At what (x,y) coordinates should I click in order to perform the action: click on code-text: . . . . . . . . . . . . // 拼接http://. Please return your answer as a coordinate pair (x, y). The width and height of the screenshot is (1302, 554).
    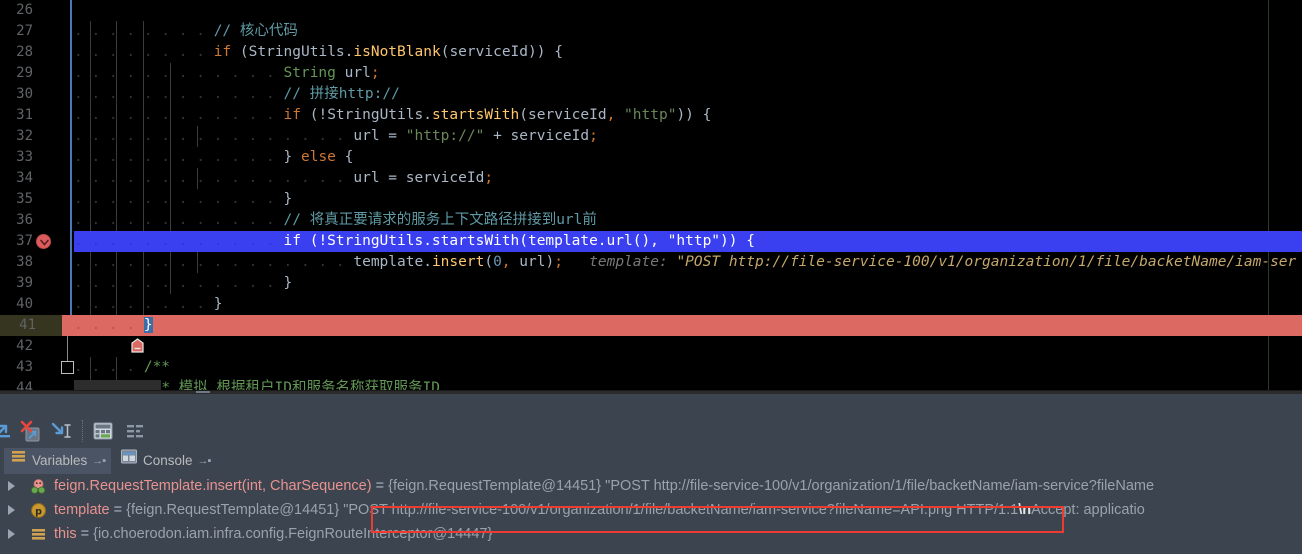
    Looking at the image, I should click on (237, 94).